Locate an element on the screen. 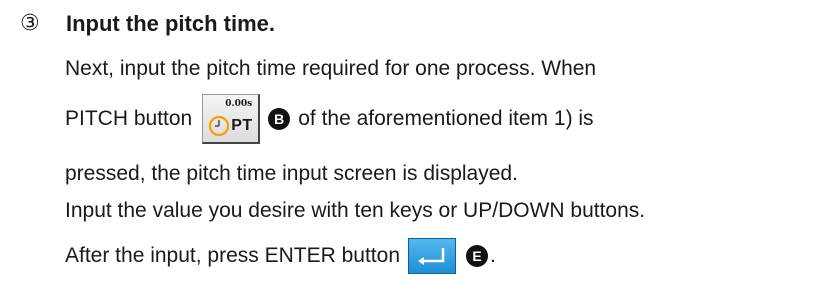 The height and width of the screenshot is (294, 837). pitch-button: 0.00s PT is located at coordinates (231, 119).